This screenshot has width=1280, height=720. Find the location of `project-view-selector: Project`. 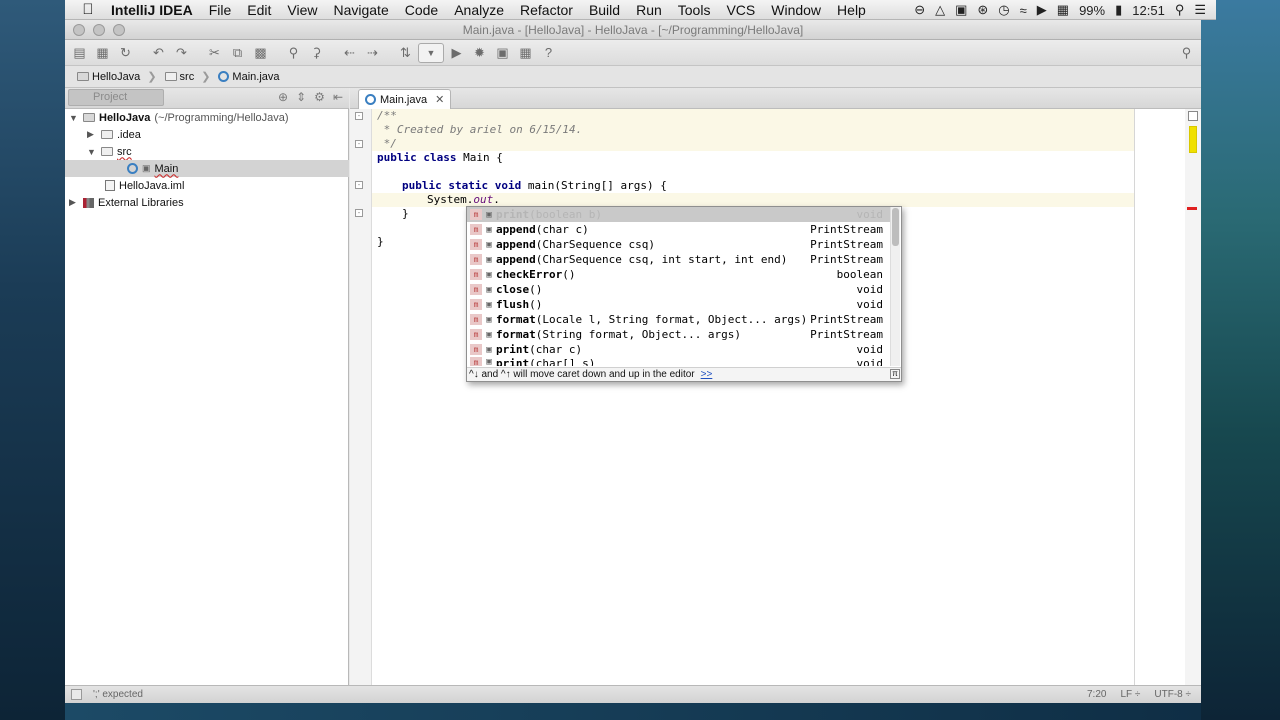

project-view-selector: Project is located at coordinates (116, 97).